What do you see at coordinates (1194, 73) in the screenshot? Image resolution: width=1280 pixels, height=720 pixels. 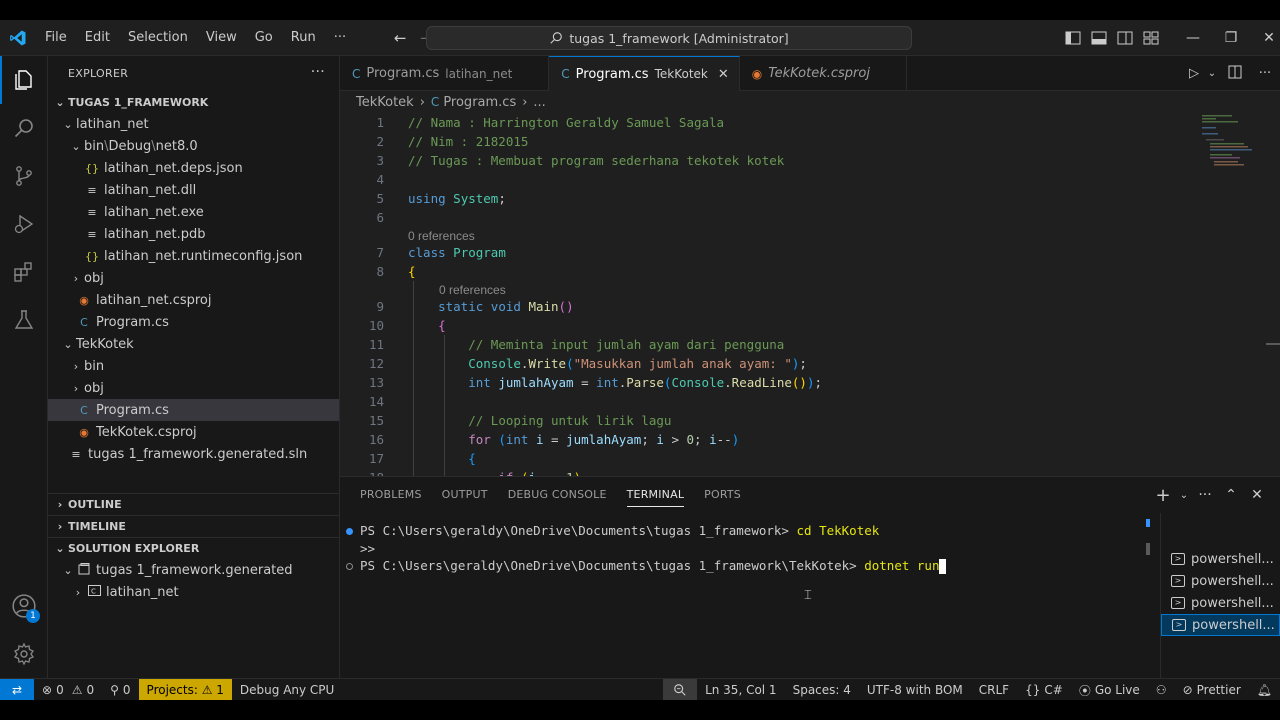 I see `run-icon: ▷` at bounding box center [1194, 73].